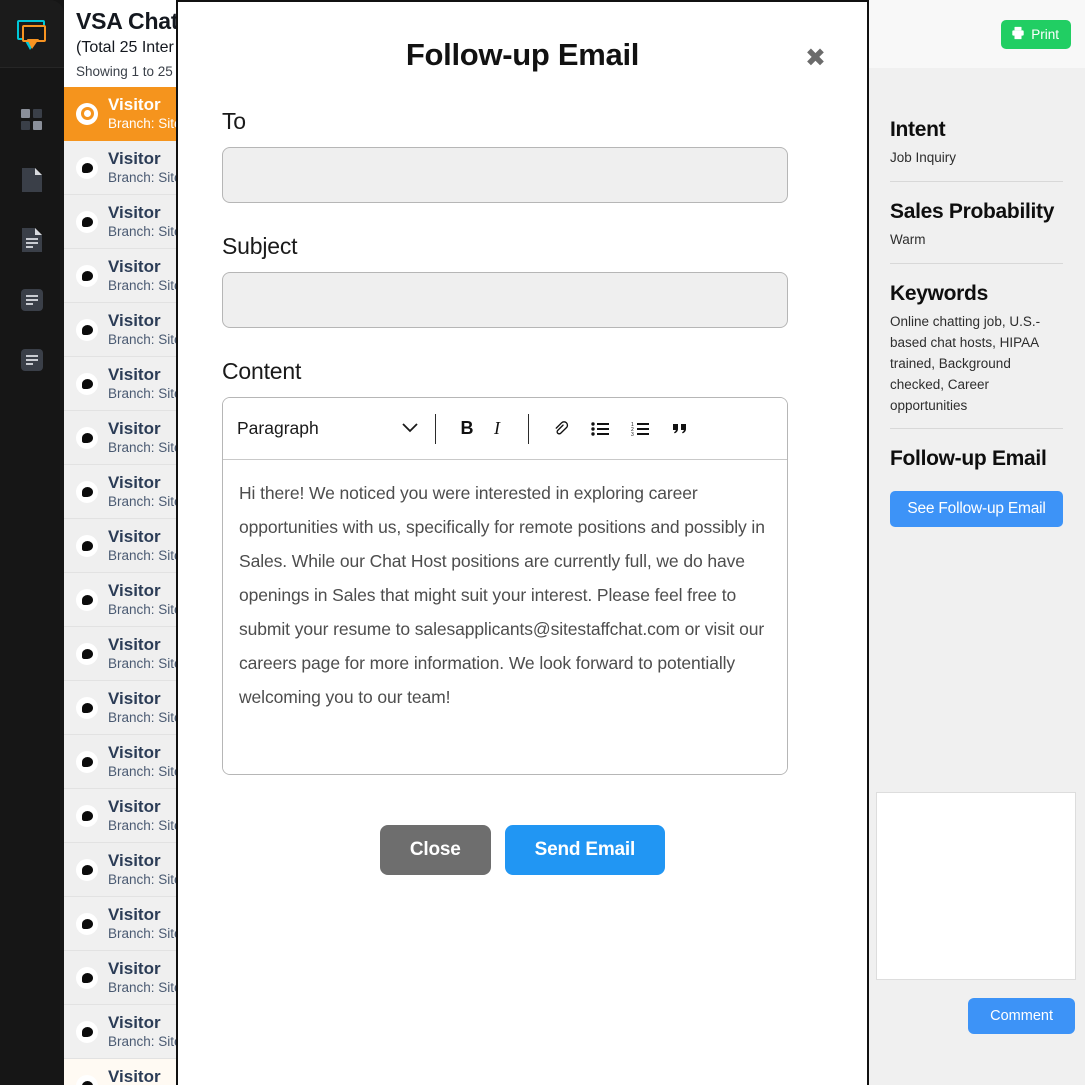 The image size is (1085, 1085). What do you see at coordinates (939, 293) in the screenshot?
I see `keywords-heading: Keywords` at bounding box center [939, 293].